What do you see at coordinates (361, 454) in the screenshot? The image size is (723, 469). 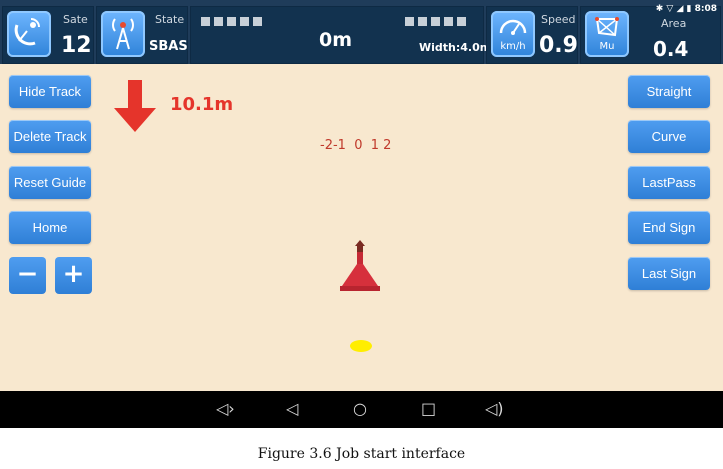 I see `figure-caption: Figure 3.6 Job start interface` at bounding box center [361, 454].